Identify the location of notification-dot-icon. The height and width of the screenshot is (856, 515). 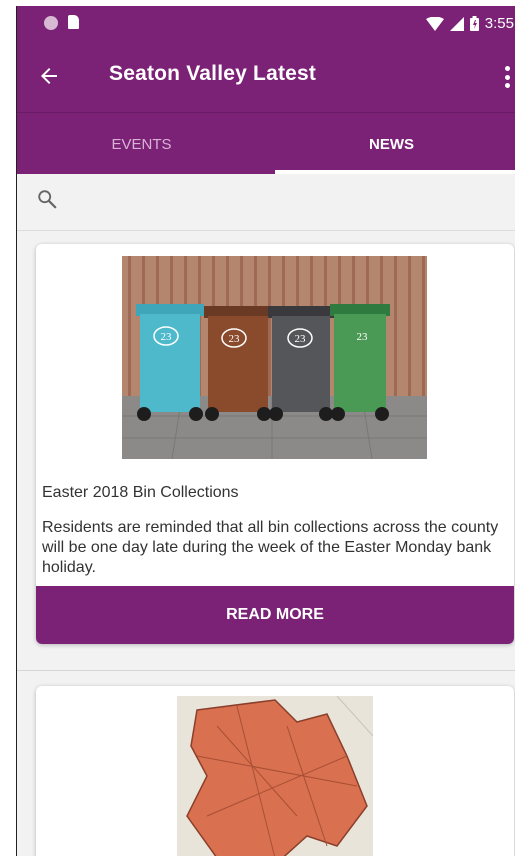
(51, 23).